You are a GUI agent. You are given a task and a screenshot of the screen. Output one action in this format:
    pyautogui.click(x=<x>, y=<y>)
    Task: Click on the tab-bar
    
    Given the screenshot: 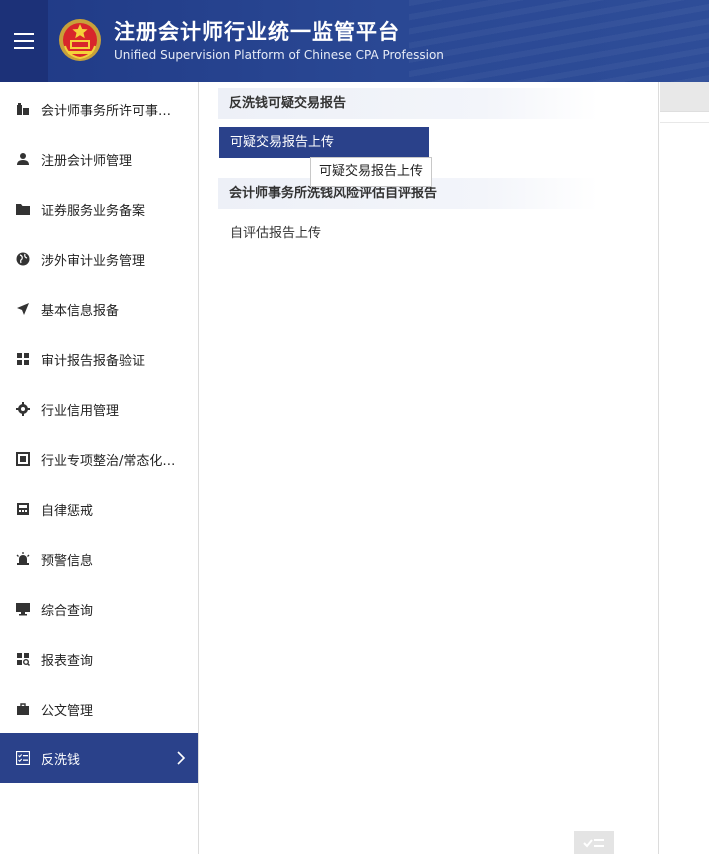 What is the action you would take?
    pyautogui.click(x=684, y=97)
    